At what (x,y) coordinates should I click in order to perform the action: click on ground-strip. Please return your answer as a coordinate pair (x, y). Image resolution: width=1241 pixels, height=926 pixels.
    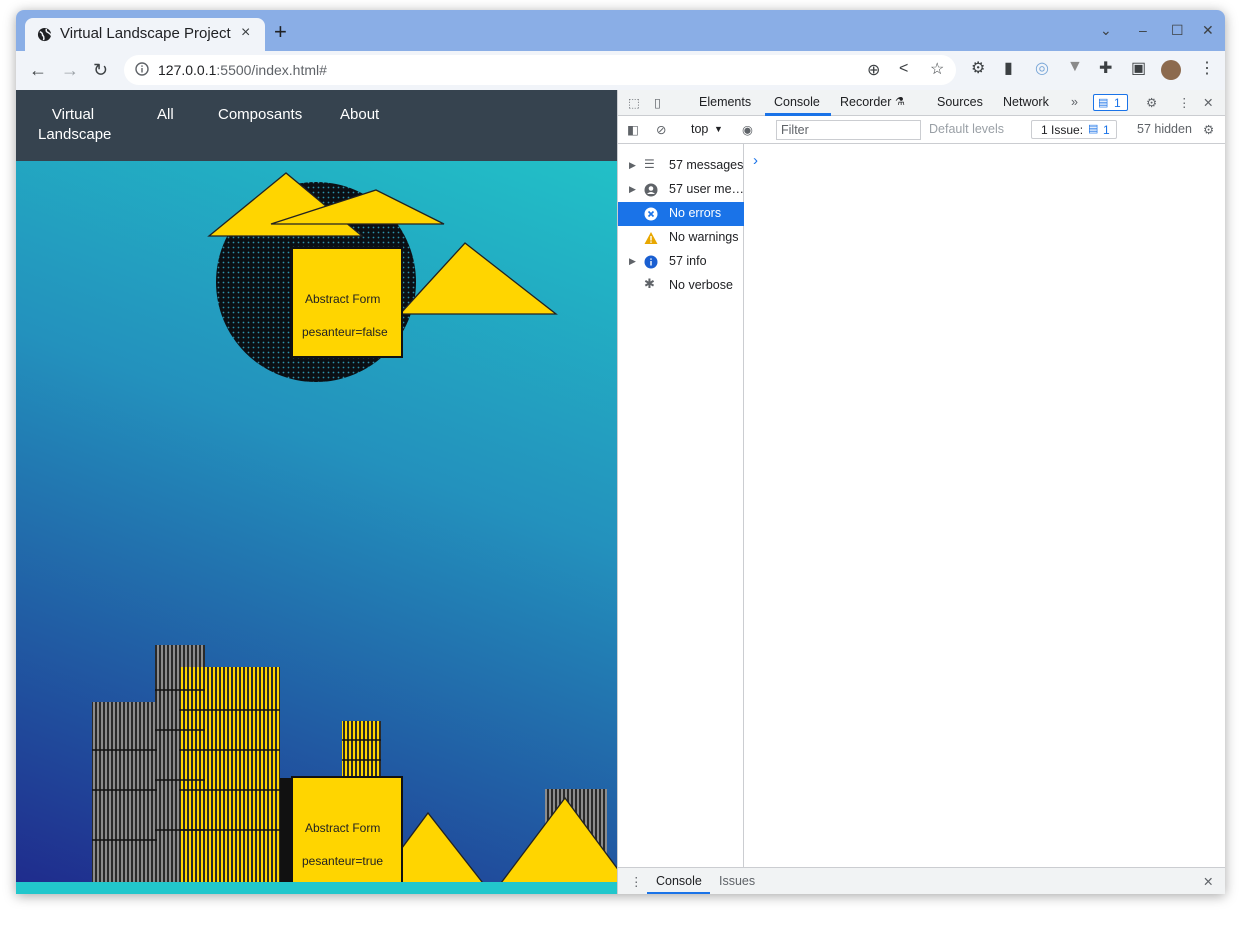
    Looking at the image, I should click on (316, 888).